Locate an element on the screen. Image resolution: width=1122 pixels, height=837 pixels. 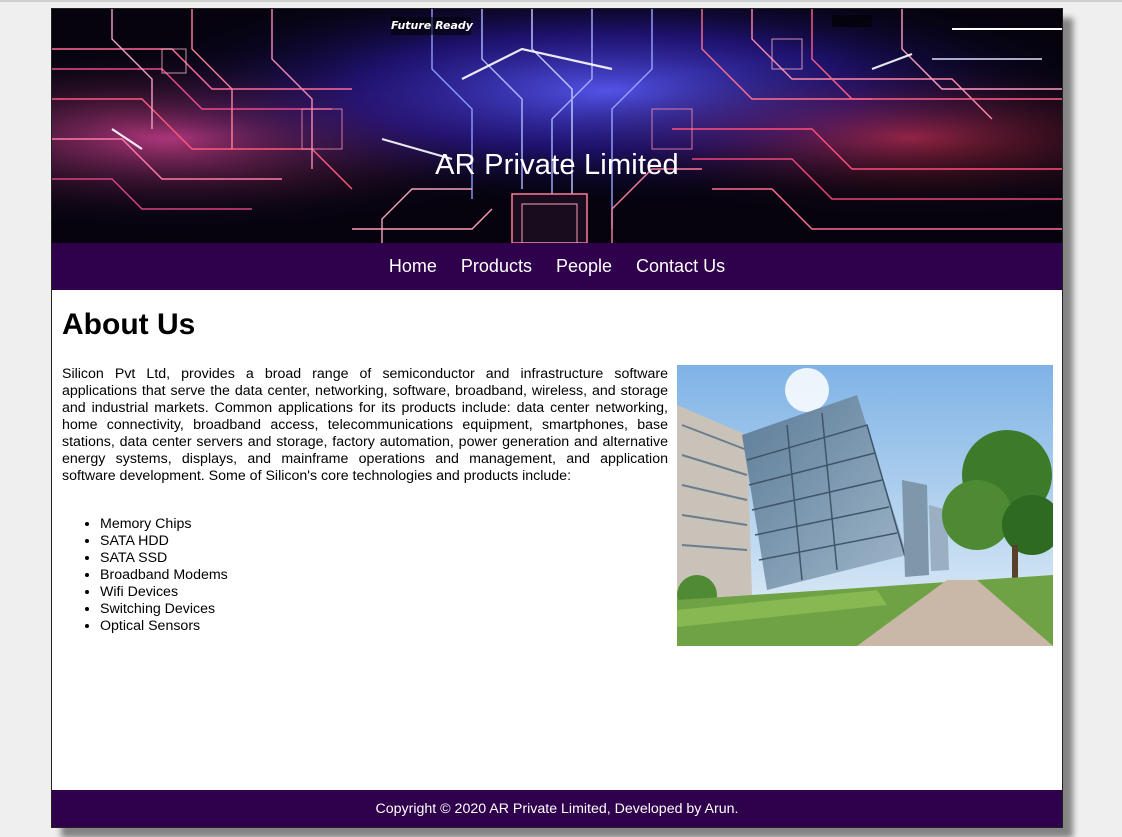
list-item: Broadband Modems is located at coordinates (164, 575).